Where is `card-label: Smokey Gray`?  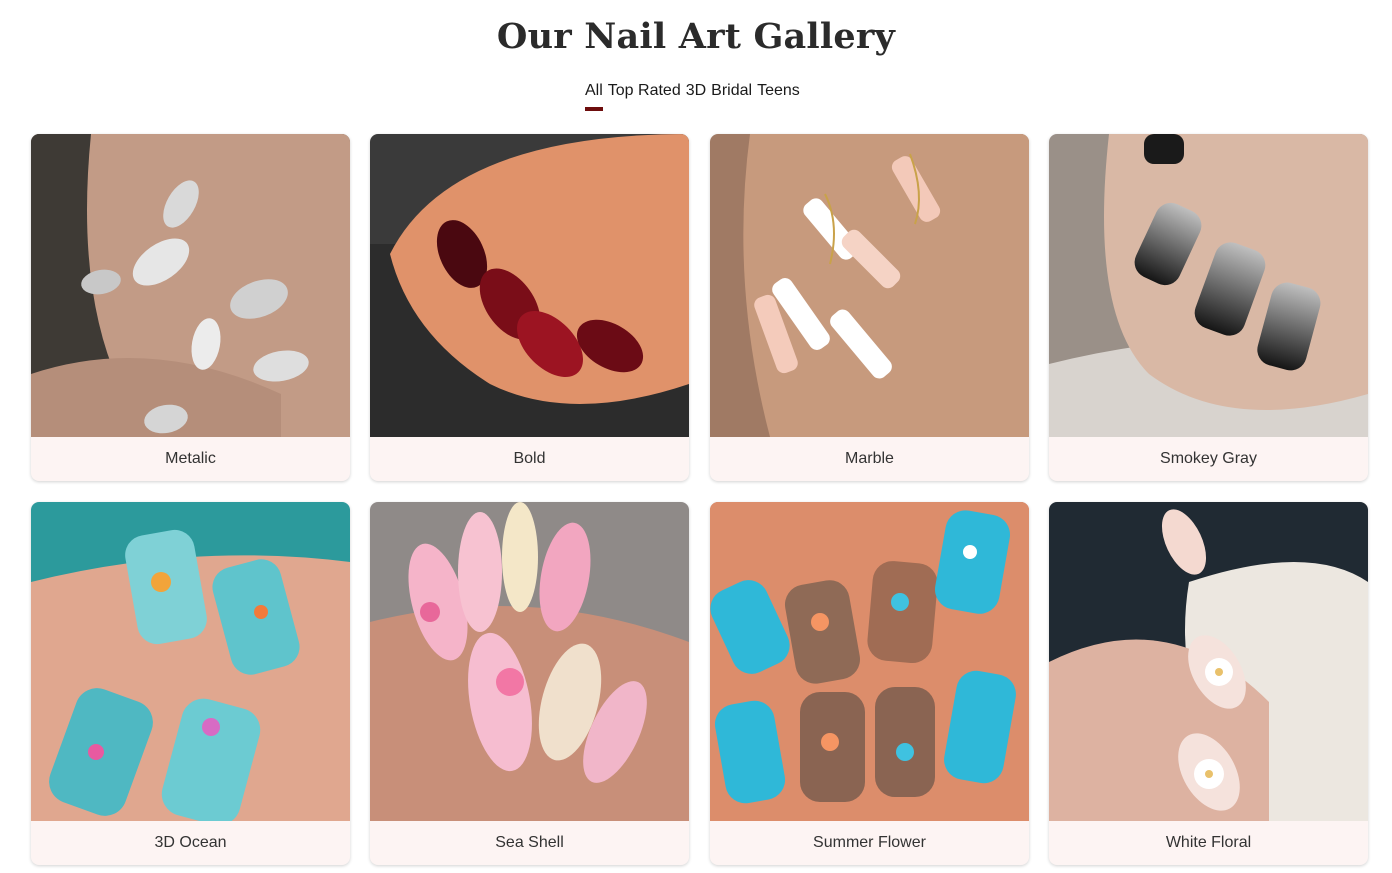
card-label: Smokey Gray is located at coordinates (1208, 458).